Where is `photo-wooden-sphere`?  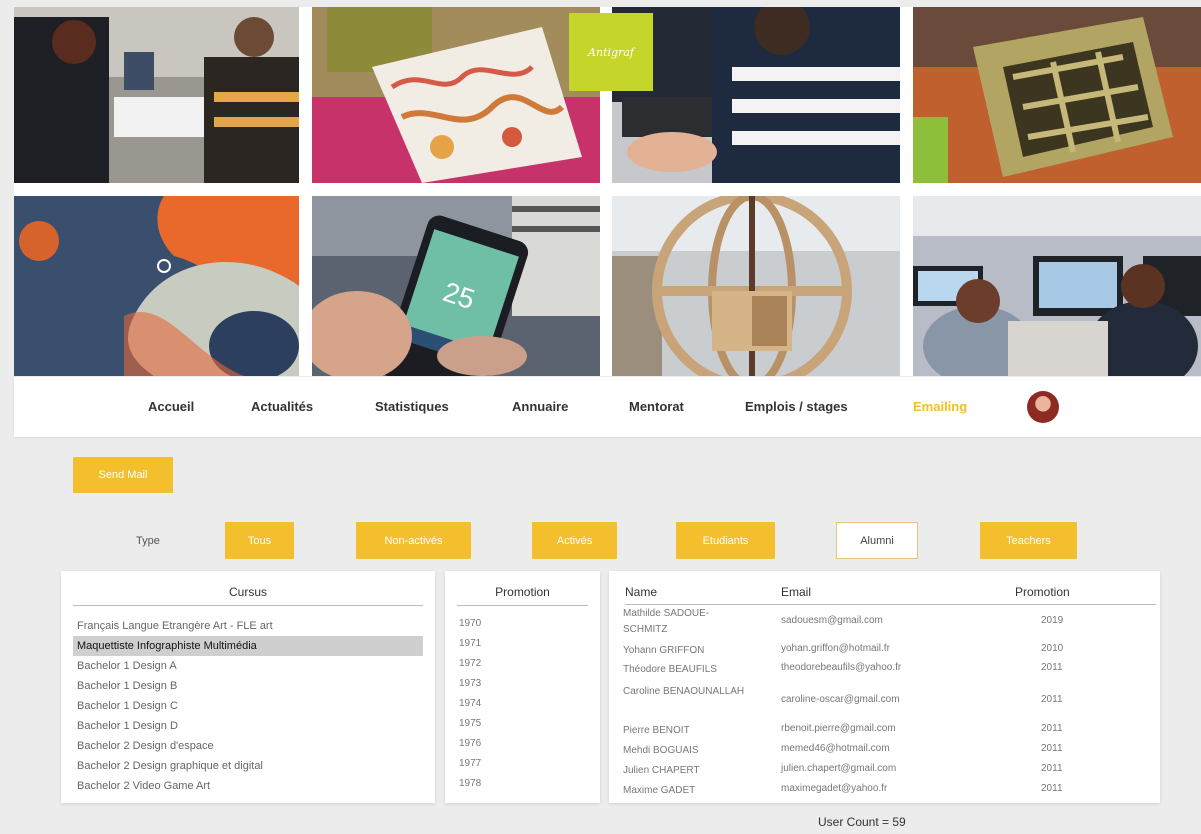 photo-wooden-sphere is located at coordinates (756, 286).